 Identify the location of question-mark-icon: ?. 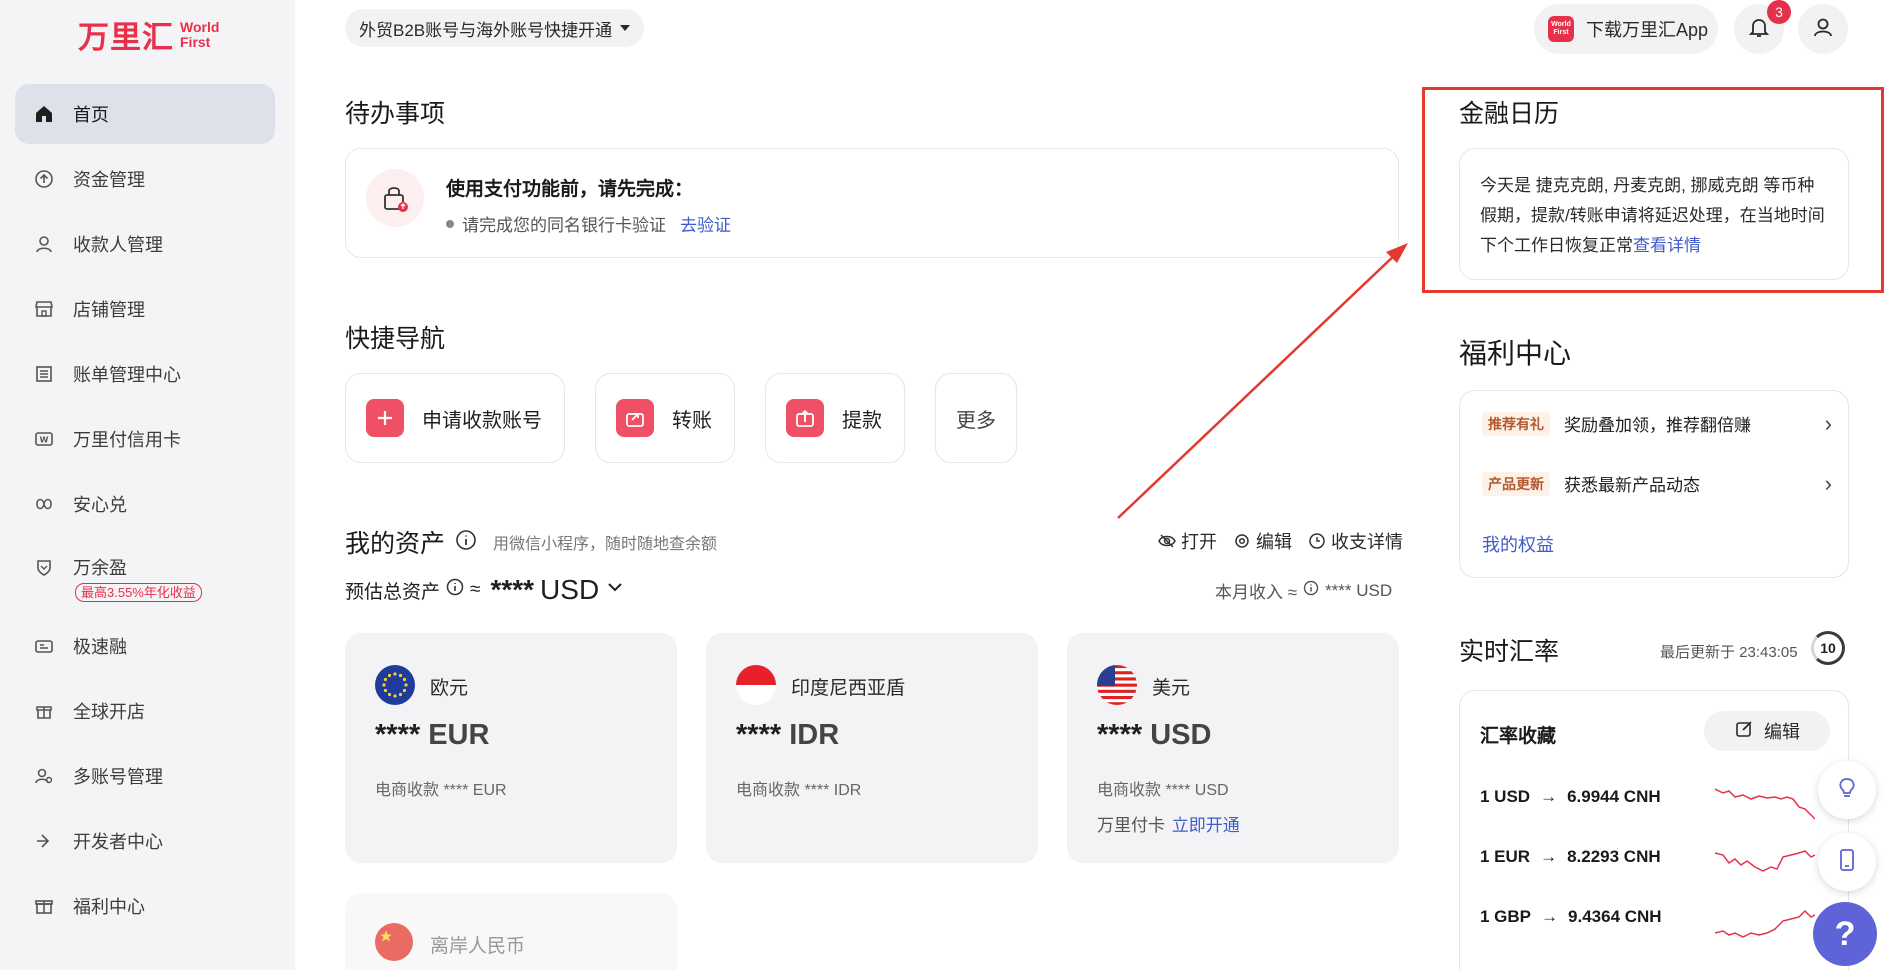
(1845, 933).